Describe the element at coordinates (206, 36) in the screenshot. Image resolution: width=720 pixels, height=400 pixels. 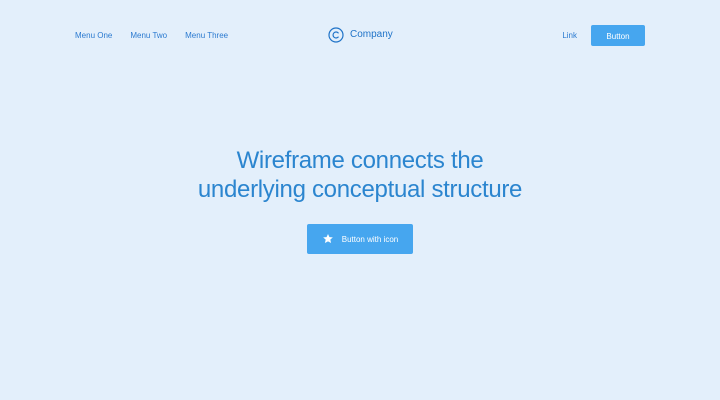
I see `menu-item-three: Menu Three` at that location.